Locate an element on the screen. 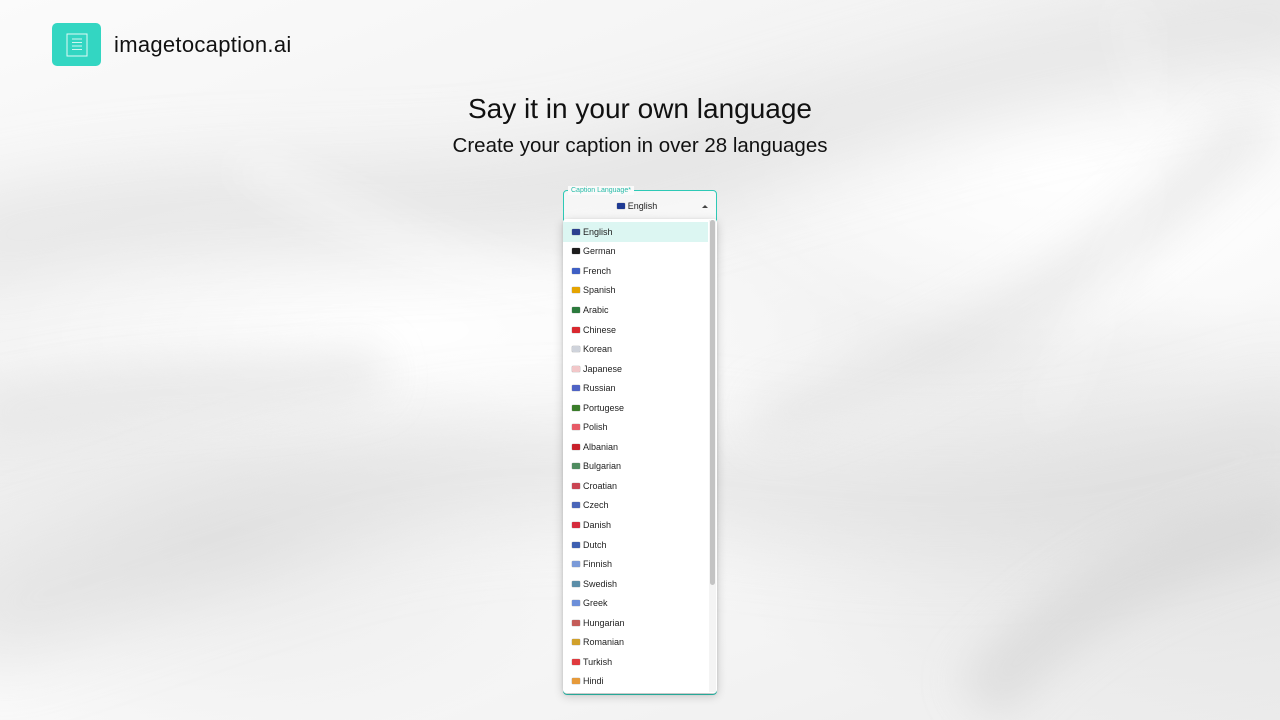 This screenshot has width=1280, height=720. page-subtitle: Create your caption in over 28 languages is located at coordinates (640, 145).